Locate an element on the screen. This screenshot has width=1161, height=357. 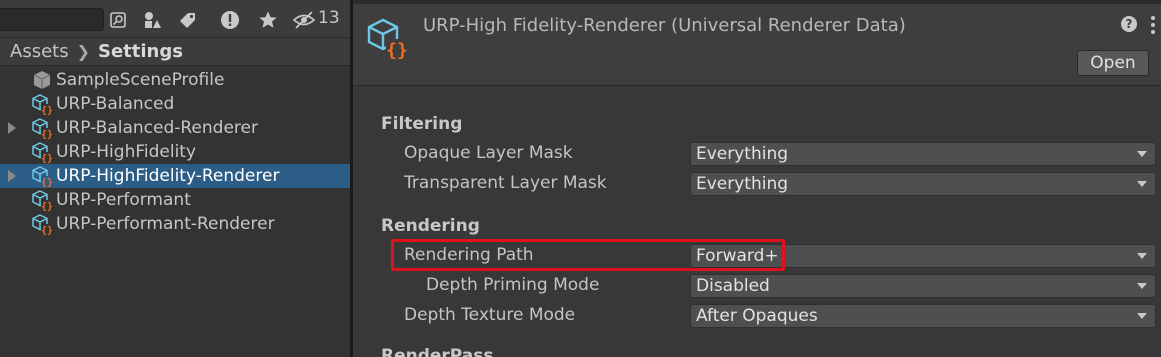
depth-texture-mode-dropdown: After Opaques is located at coordinates (923, 316).